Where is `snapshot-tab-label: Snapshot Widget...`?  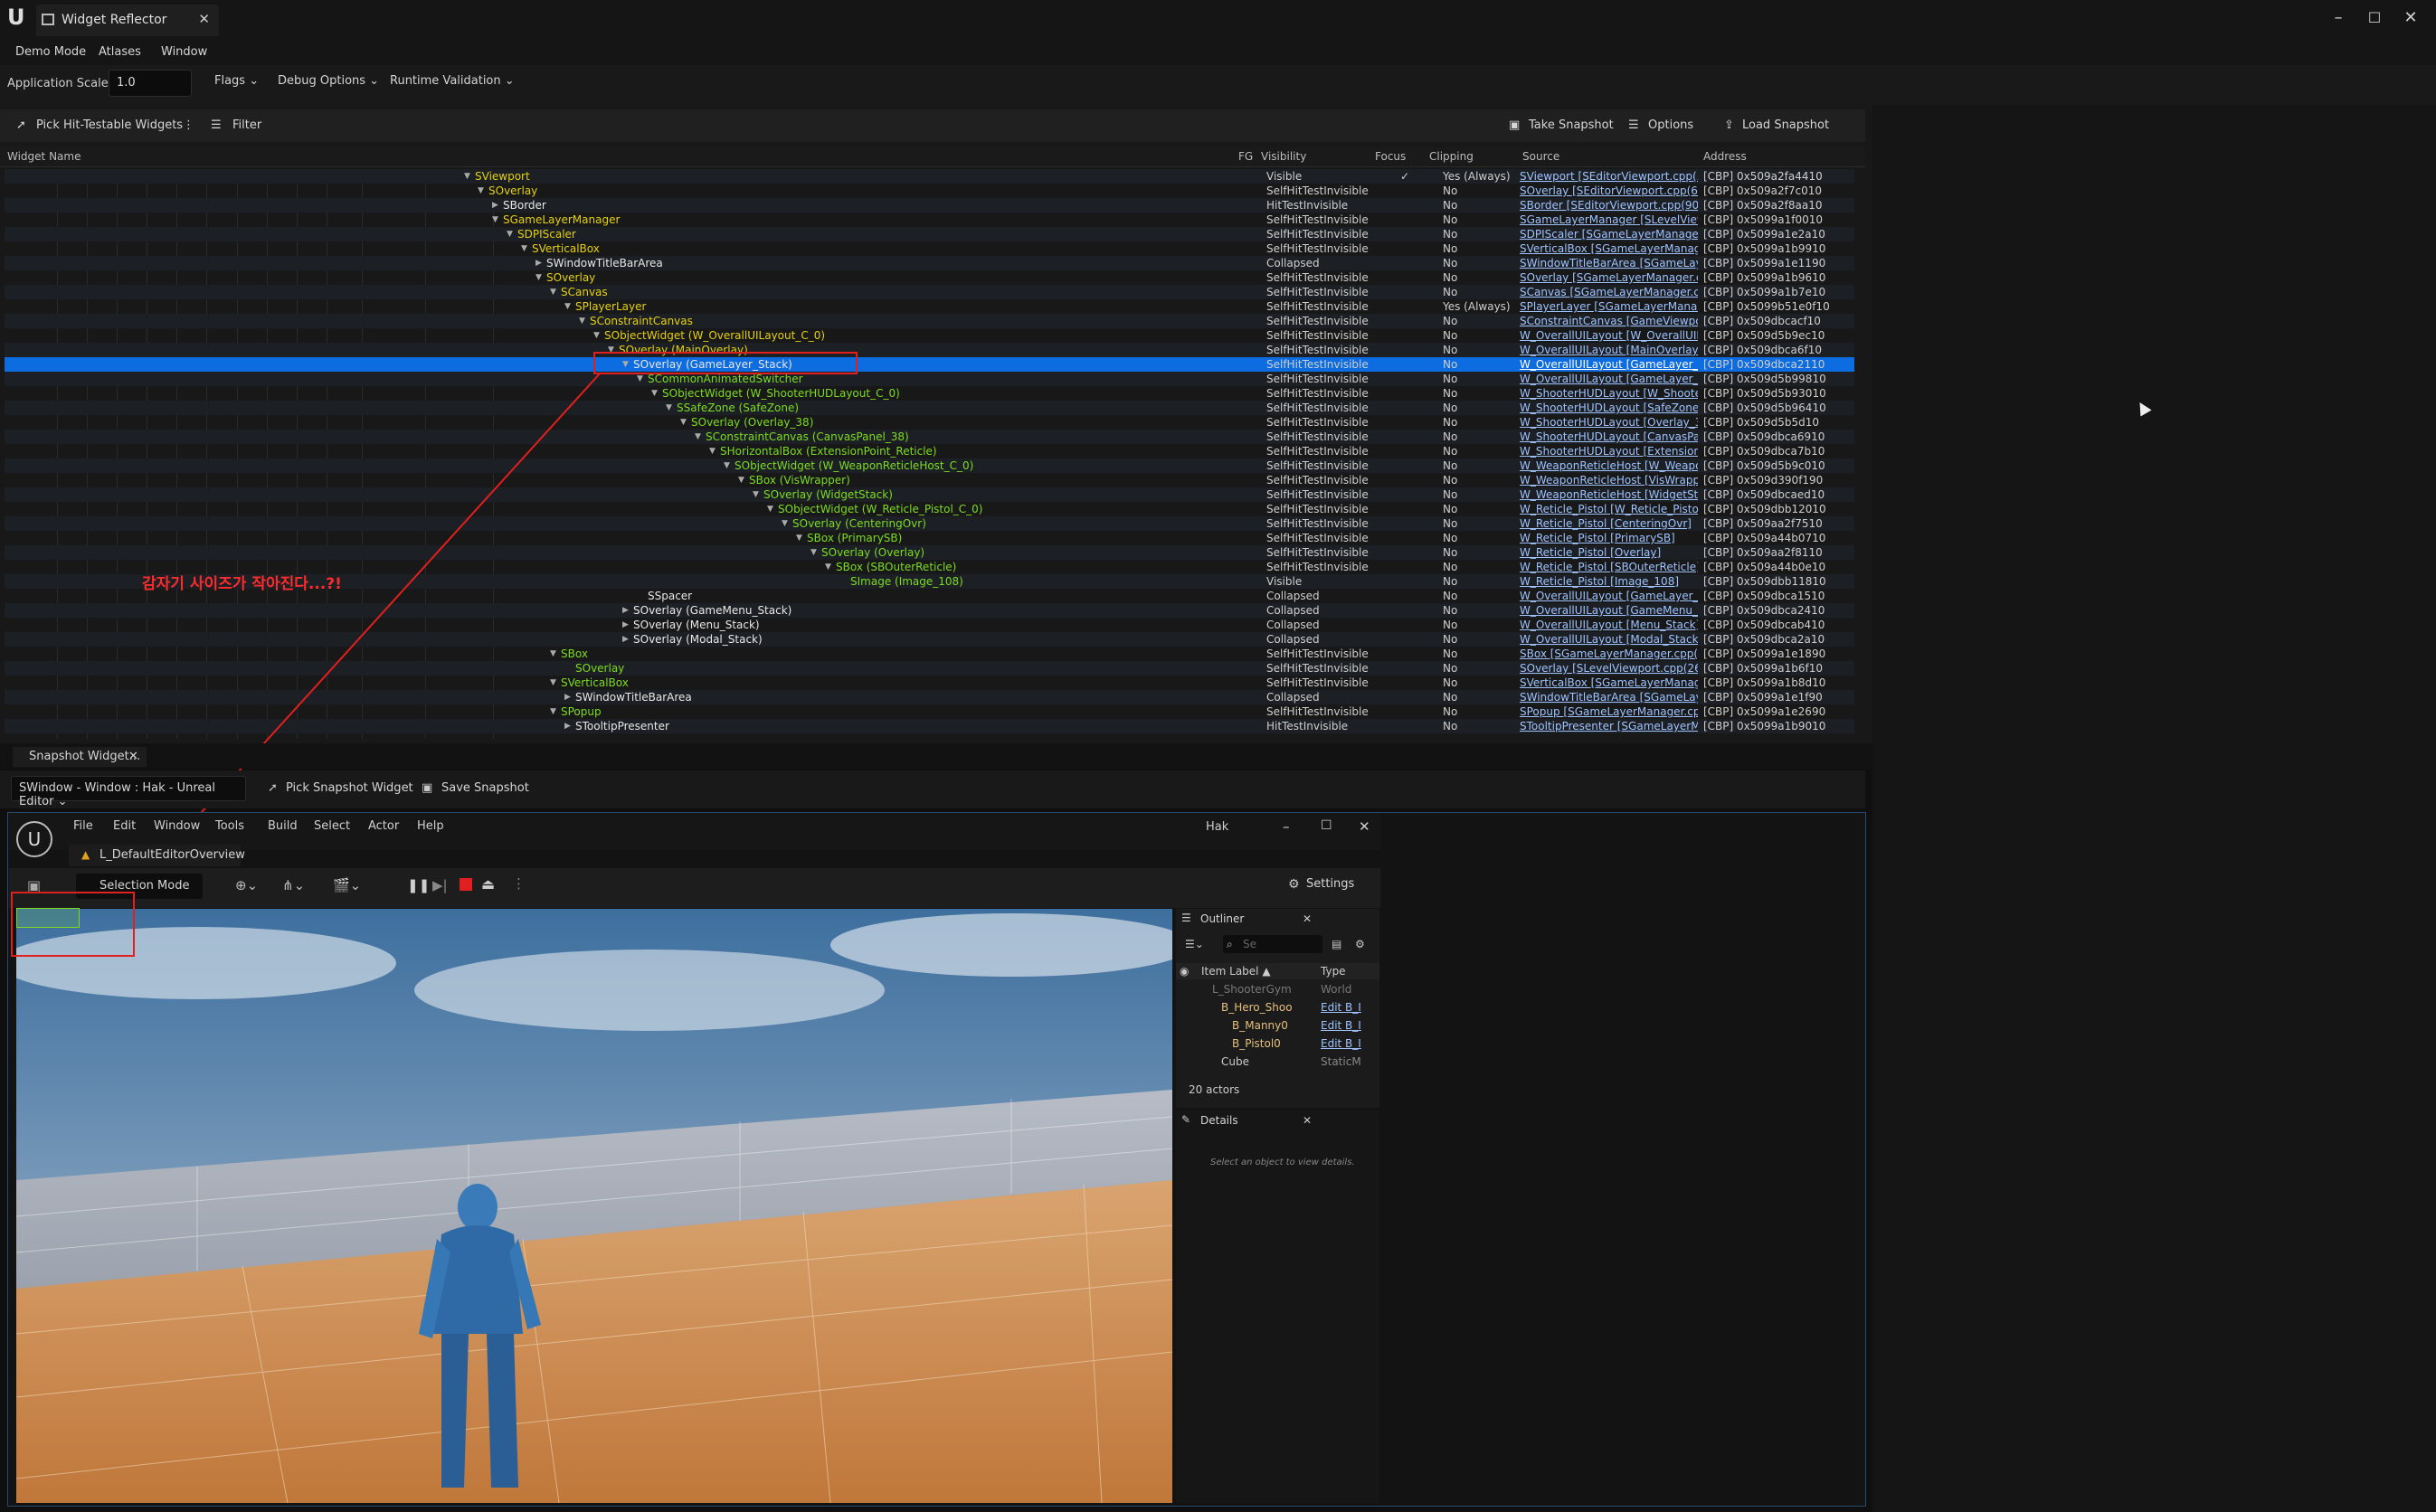 snapshot-tab-label: Snapshot Widget... is located at coordinates (85, 756).